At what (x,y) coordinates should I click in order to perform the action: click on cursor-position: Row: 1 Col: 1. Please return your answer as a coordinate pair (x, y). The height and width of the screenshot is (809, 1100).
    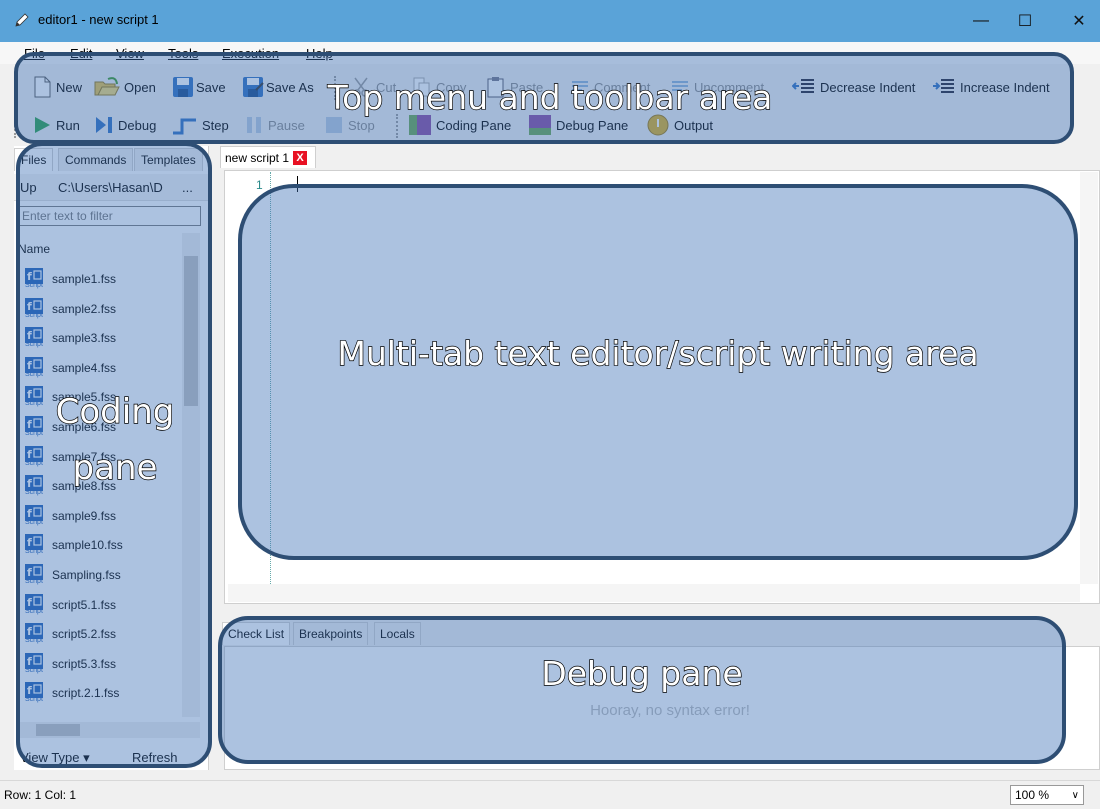
    Looking at the image, I should click on (40, 795).